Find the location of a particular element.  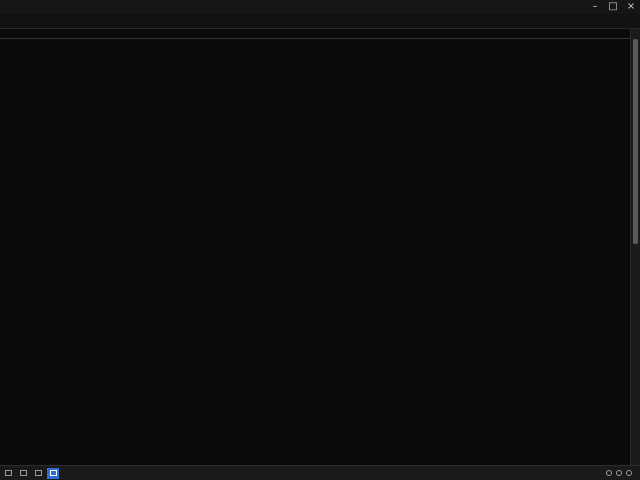

battery-icon is located at coordinates (629, 473).